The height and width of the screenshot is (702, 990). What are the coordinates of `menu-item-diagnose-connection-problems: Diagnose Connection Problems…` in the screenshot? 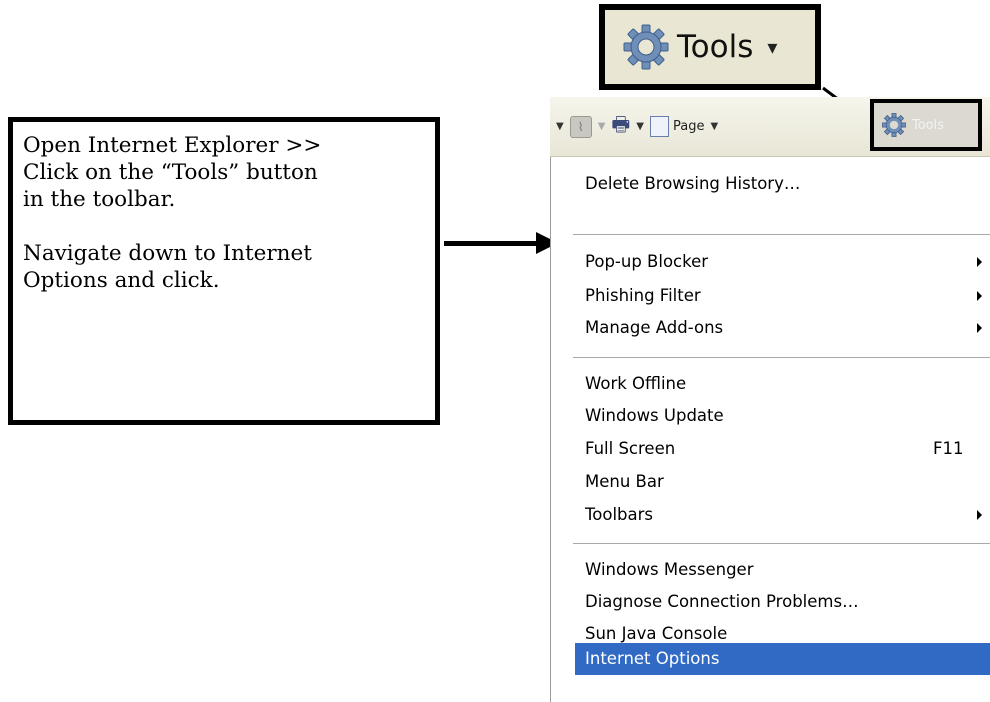 It's located at (722, 602).